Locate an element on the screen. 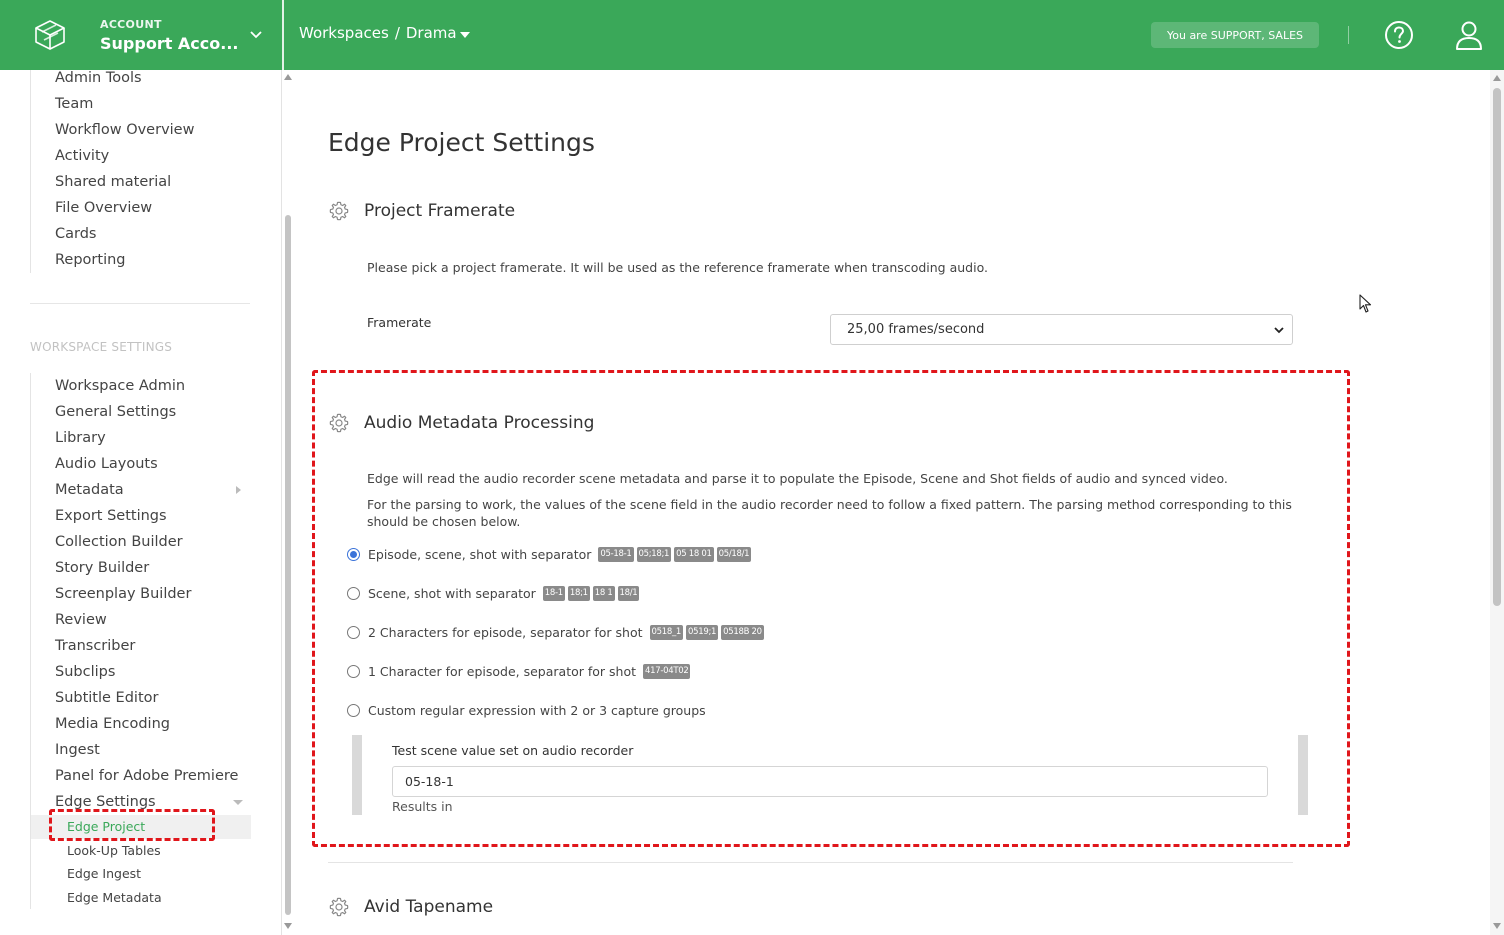 The height and width of the screenshot is (935, 1504). sidebar-scrollbar-thumb is located at coordinates (288, 565).